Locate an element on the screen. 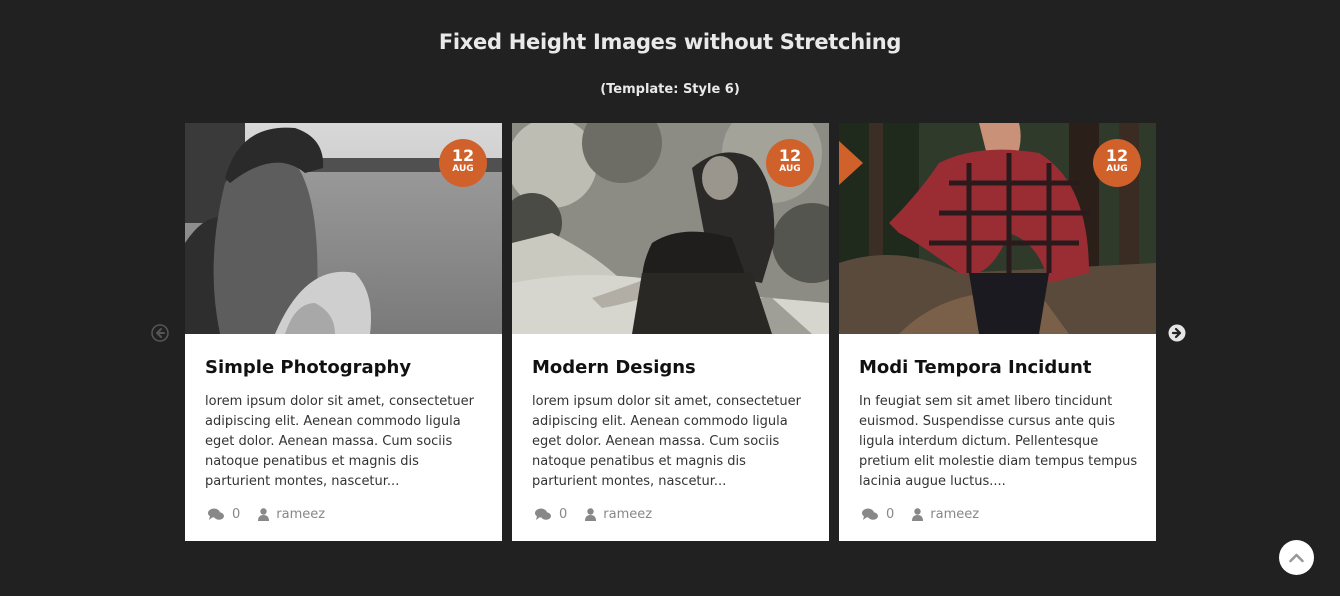 This screenshot has width=1340, height=596. arrow-circle-left-icon is located at coordinates (160, 333).